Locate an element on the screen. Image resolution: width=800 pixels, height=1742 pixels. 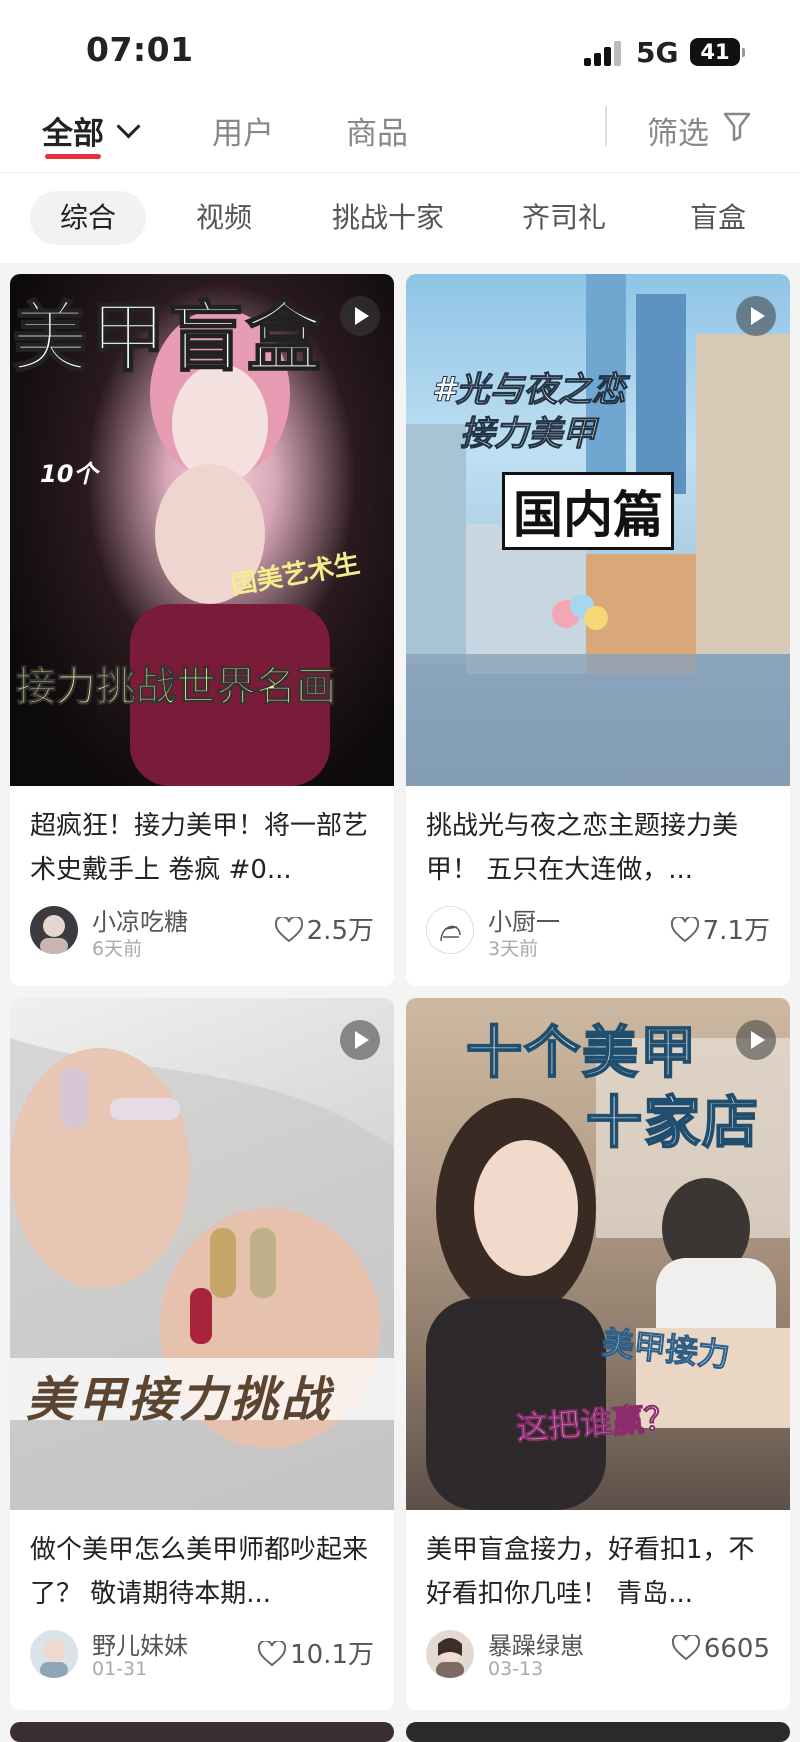
cover-headline: 十家店 is located at coordinates (672, 1123).